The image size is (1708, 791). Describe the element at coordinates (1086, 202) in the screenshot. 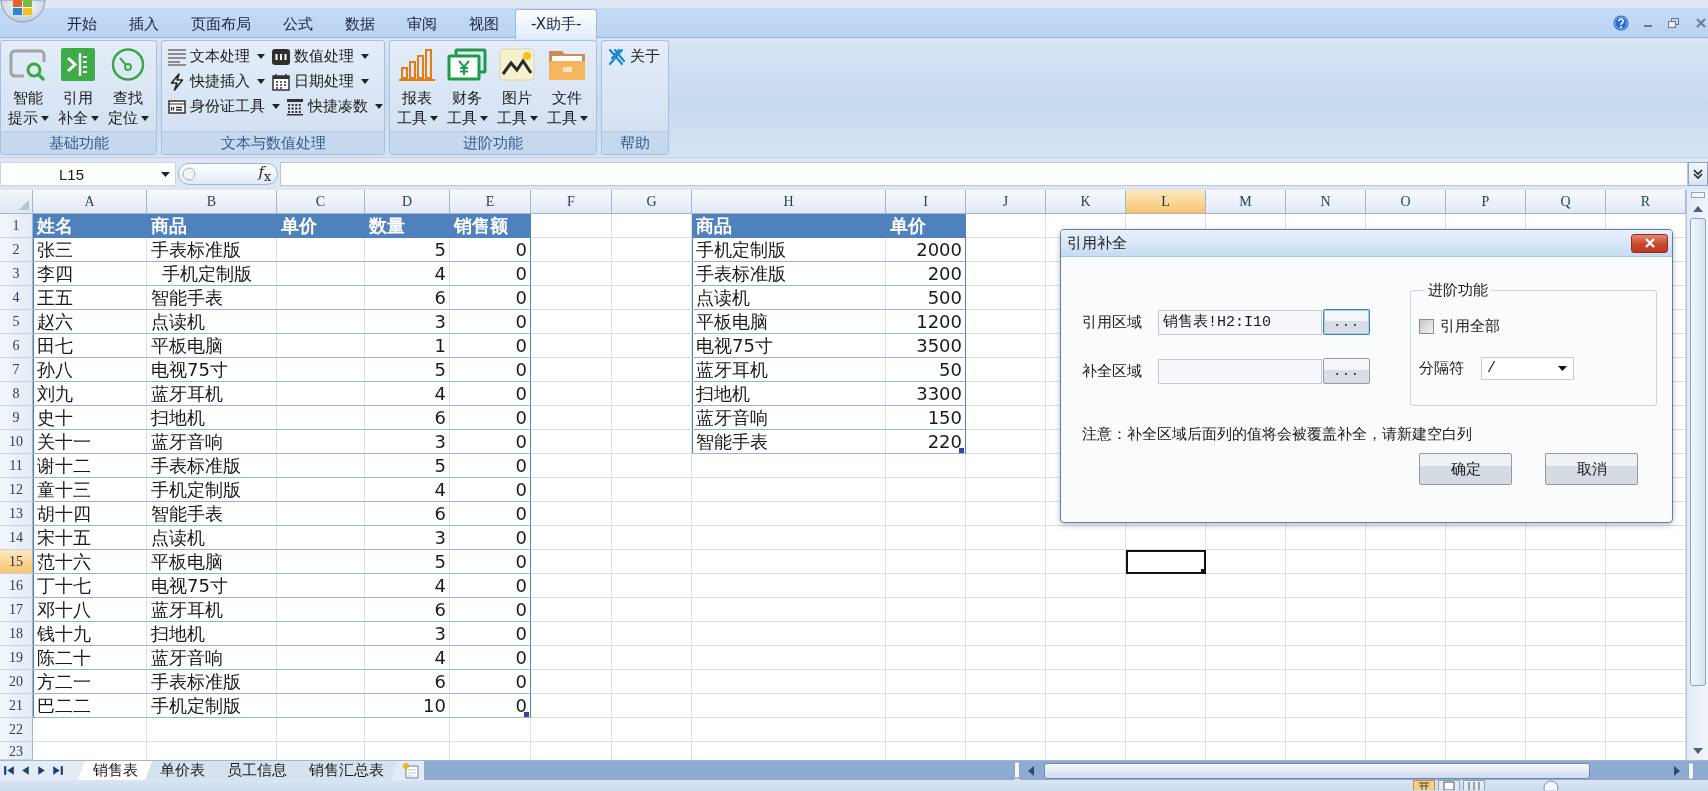

I see `column-header: K` at that location.